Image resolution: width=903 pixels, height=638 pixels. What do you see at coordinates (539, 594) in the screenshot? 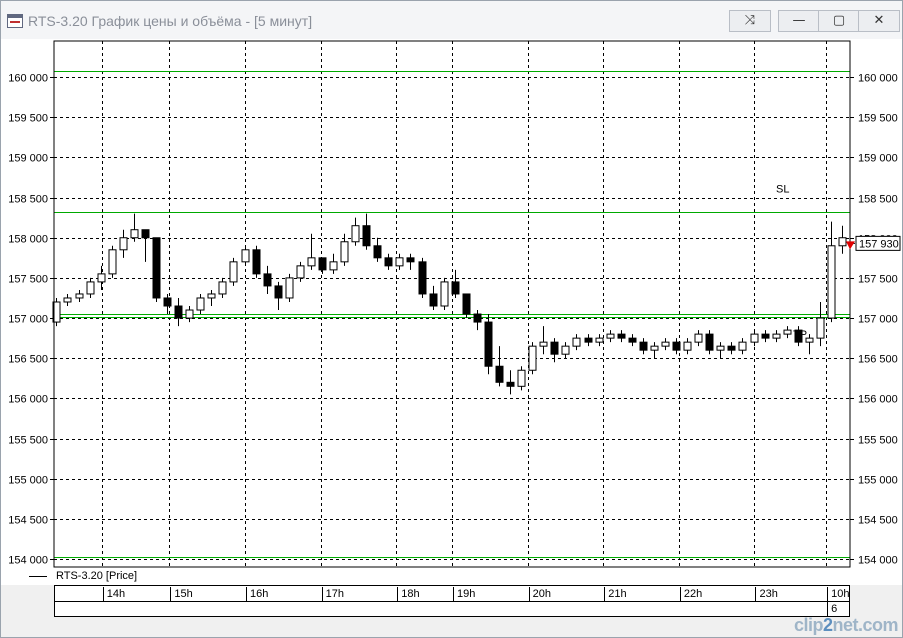
I see `time-axis-hour-label: 20h` at bounding box center [539, 594].